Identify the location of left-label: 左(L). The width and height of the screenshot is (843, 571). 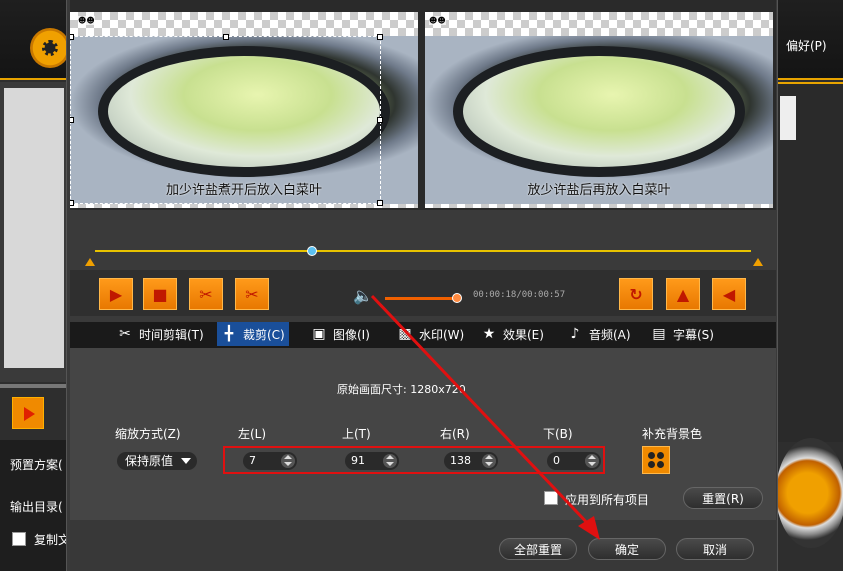
(252, 434).